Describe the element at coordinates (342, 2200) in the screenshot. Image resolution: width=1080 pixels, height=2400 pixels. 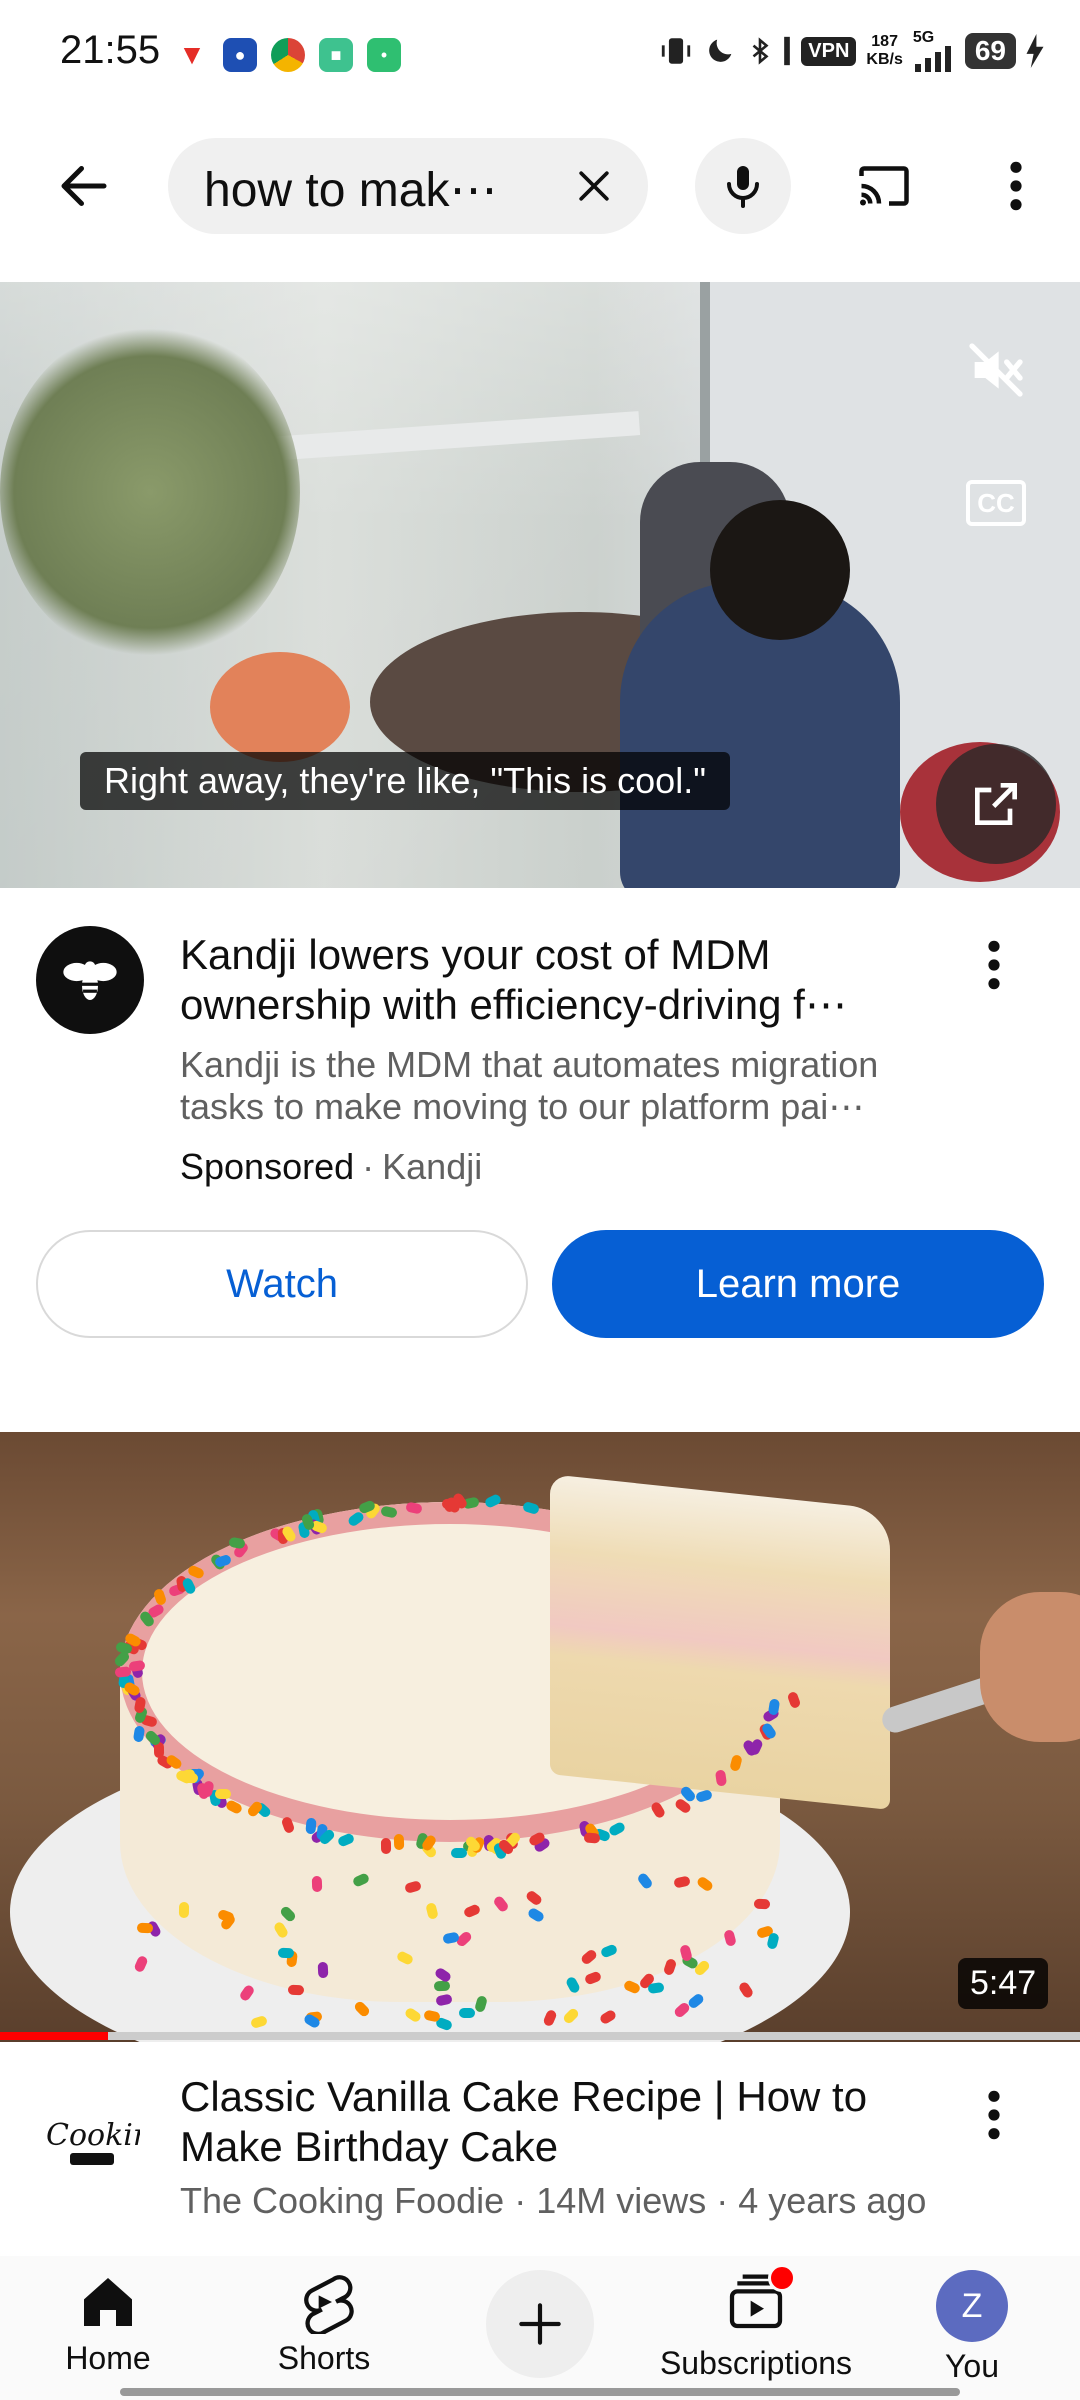
I see `channel-name: The Cooking Foodie` at that location.